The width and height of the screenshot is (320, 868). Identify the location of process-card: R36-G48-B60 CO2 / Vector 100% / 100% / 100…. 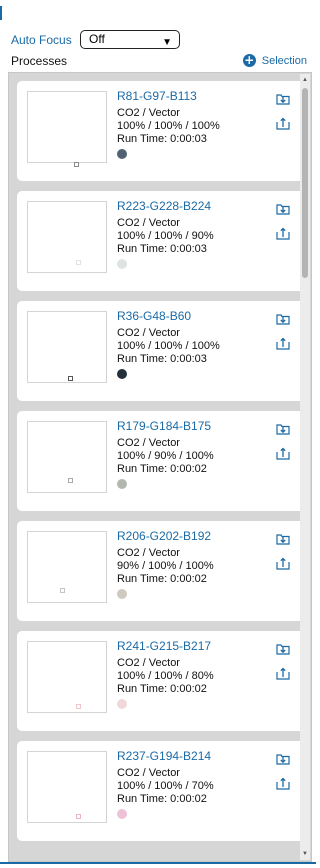
(163, 351).